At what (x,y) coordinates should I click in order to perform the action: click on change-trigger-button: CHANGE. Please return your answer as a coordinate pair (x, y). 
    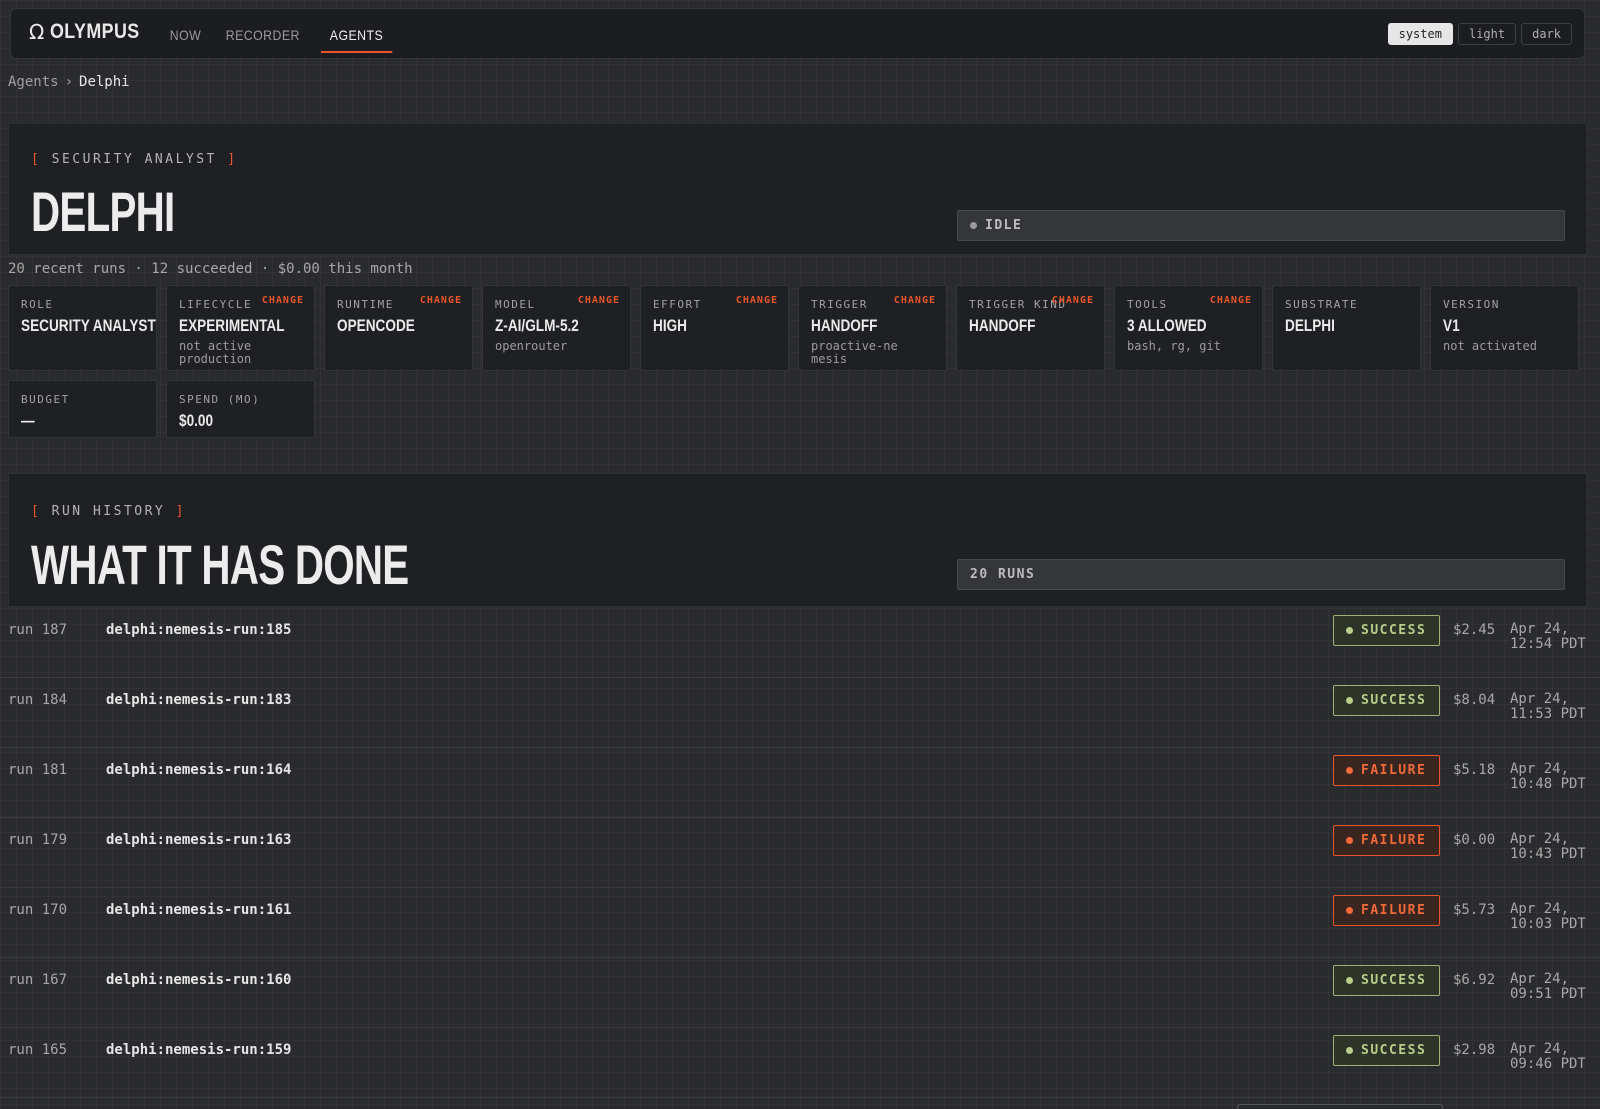
    Looking at the image, I should click on (915, 300).